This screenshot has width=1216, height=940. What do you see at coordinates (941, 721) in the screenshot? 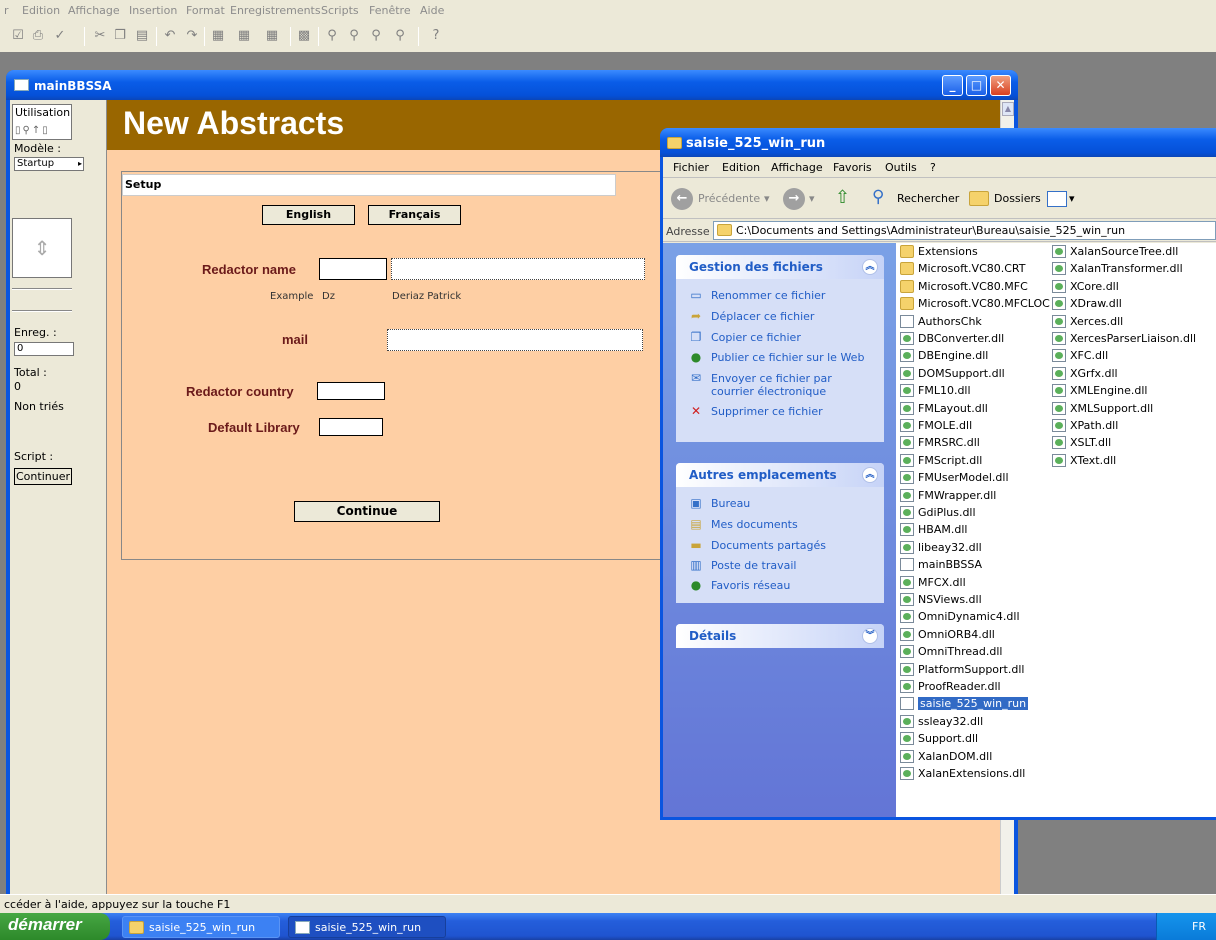
I see `file-item: ssleay32.dll` at bounding box center [941, 721].